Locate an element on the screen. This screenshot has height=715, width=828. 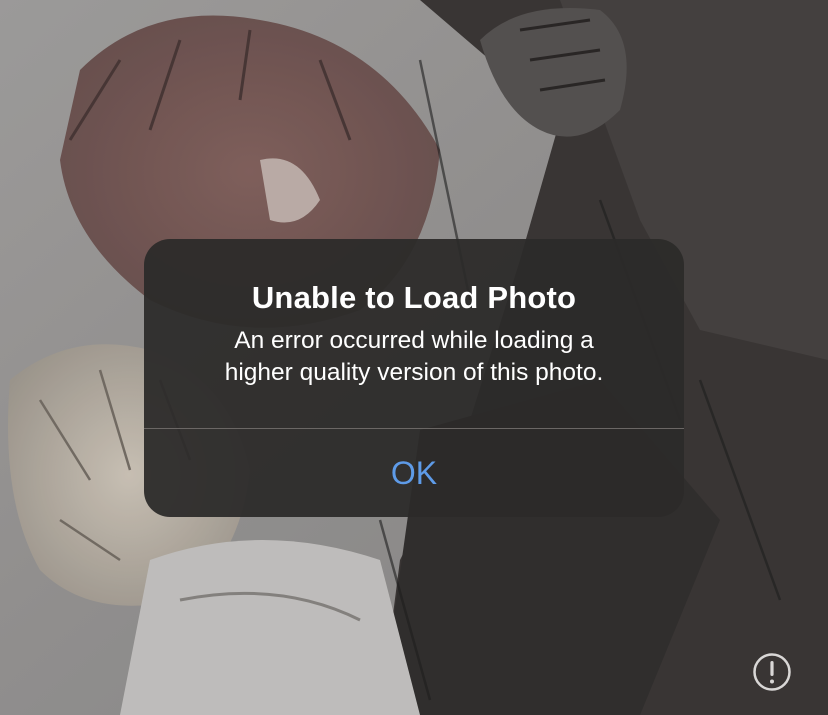
alert-title: Unable to Load Photo is located at coordinates (414, 297).